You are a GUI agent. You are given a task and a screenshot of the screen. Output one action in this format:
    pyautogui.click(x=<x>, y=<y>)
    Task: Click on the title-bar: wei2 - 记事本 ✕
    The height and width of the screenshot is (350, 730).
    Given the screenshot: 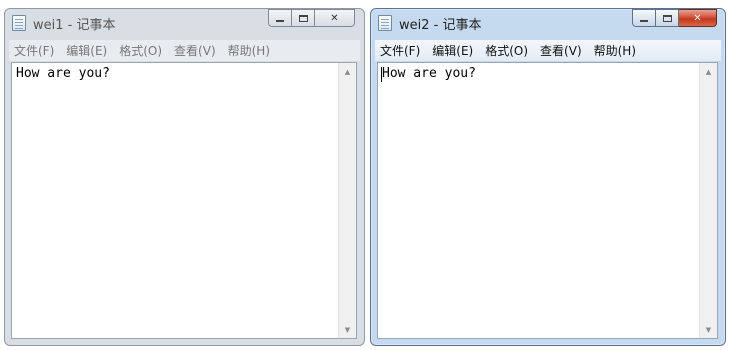 What is the action you would take?
    pyautogui.click(x=548, y=23)
    